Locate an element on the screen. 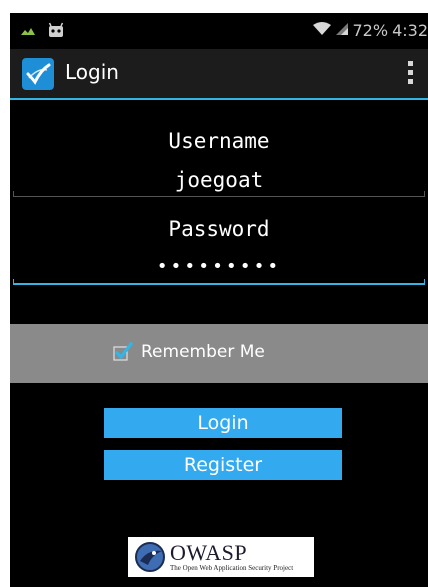 The image size is (428, 587). clock: 4:32 is located at coordinates (410, 30).